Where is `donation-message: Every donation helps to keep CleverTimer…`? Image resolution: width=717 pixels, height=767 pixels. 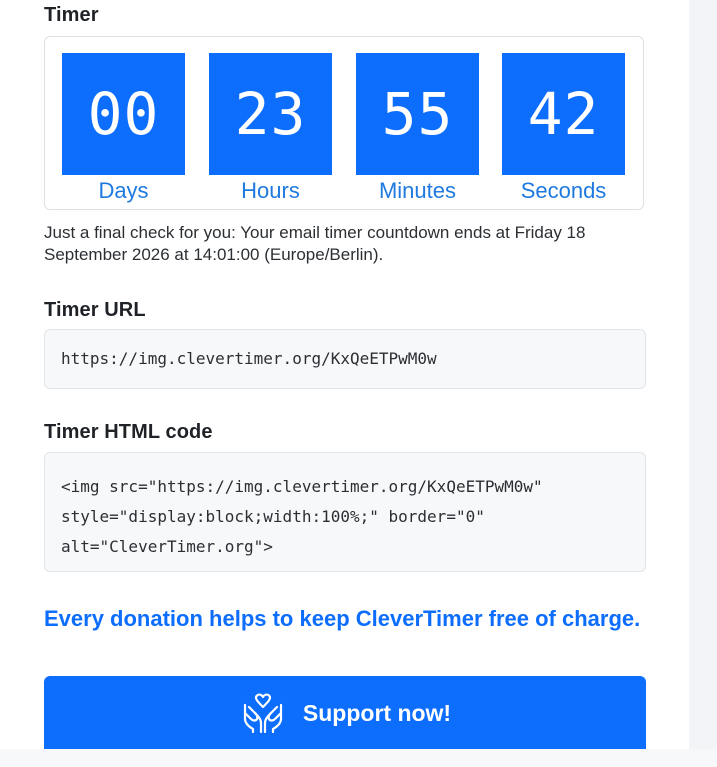
donation-message: Every donation helps to keep CleverTimer… is located at coordinates (342, 618).